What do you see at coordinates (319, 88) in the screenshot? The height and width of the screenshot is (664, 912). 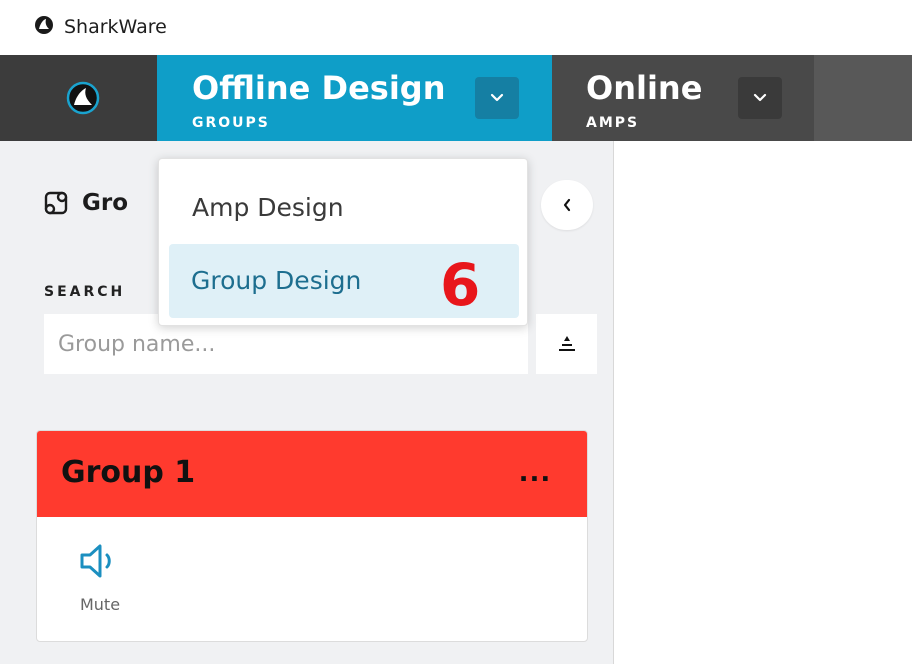 I see `tab-offline-design-label: Offline Design` at bounding box center [319, 88].